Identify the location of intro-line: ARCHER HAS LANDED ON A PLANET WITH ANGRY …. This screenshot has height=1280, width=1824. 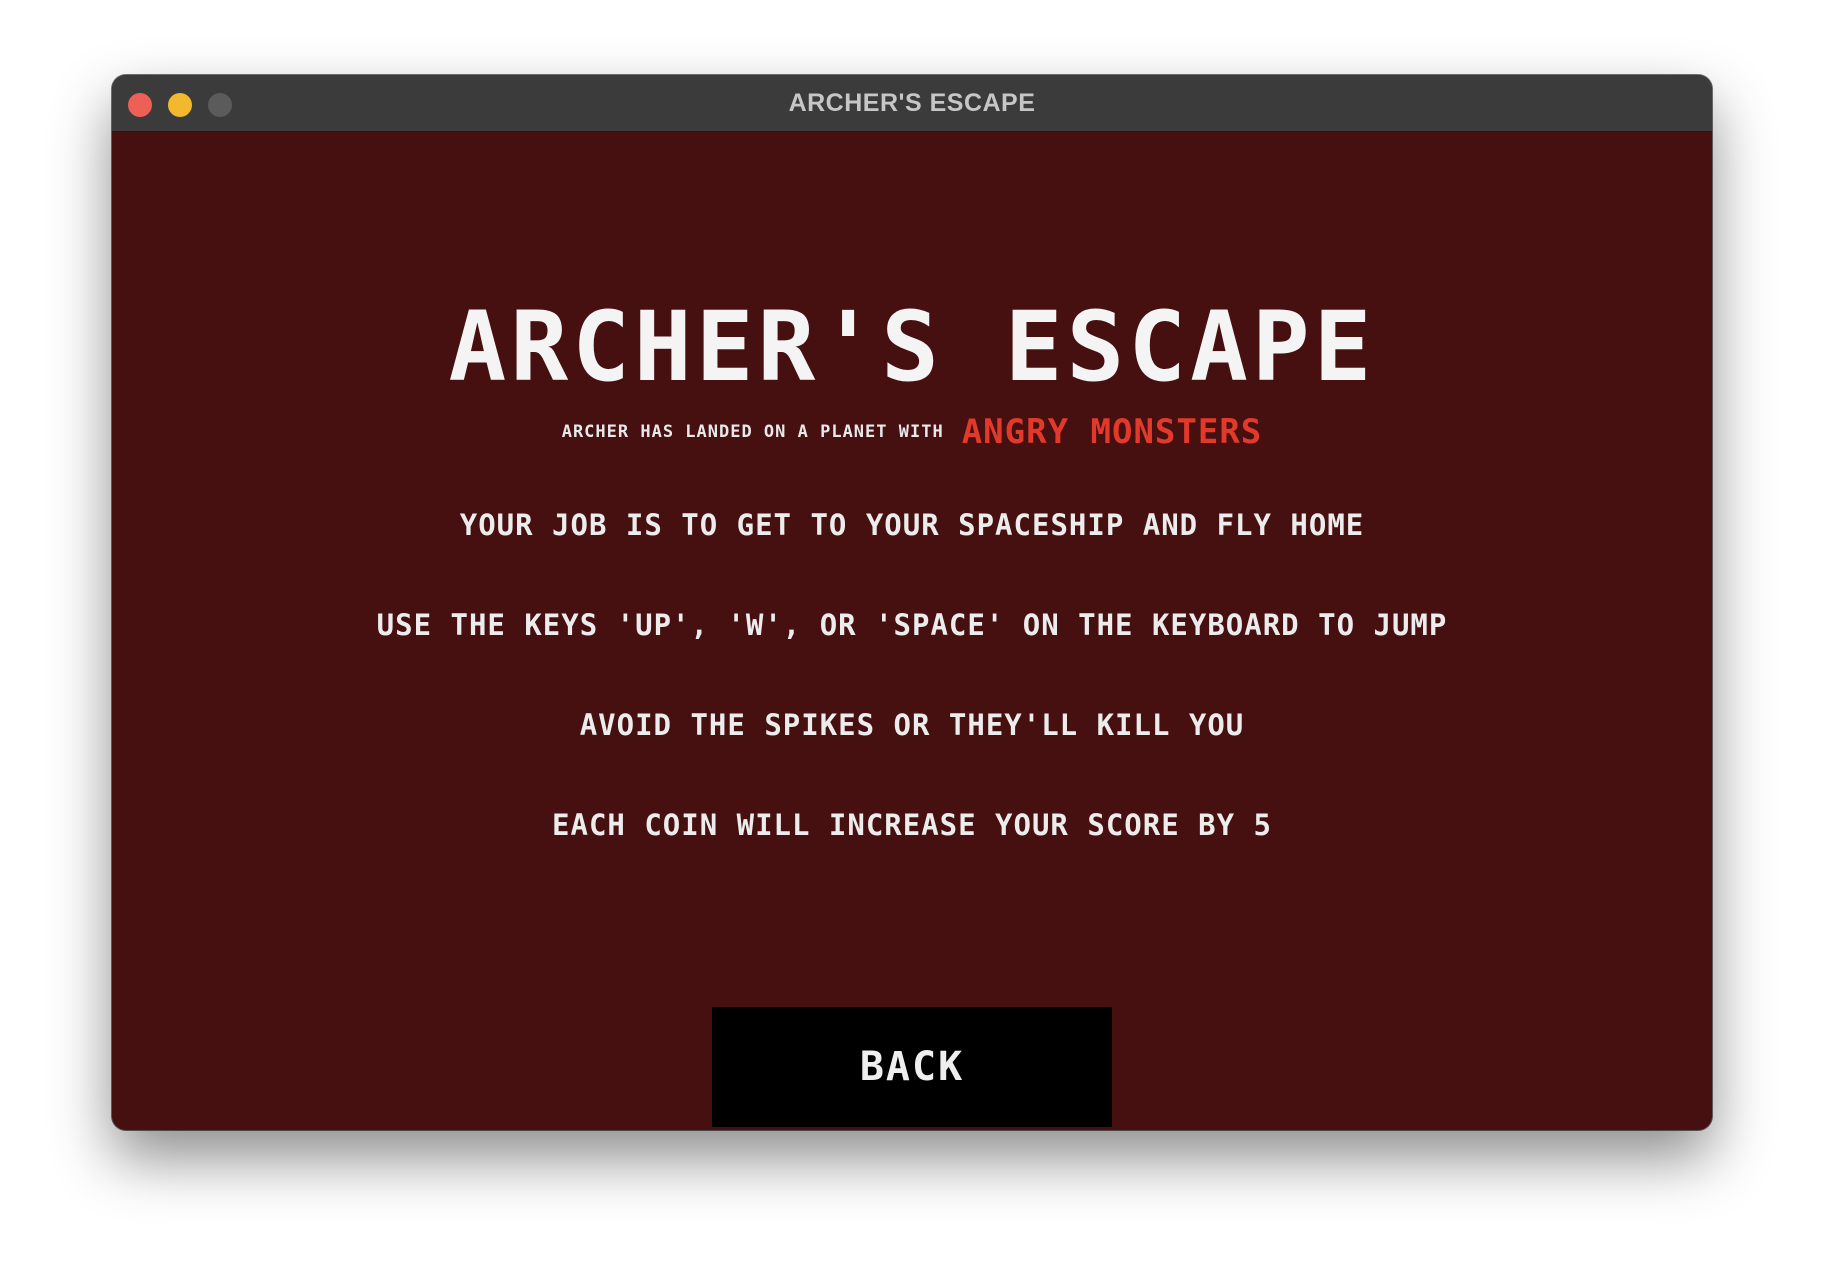
(912, 431).